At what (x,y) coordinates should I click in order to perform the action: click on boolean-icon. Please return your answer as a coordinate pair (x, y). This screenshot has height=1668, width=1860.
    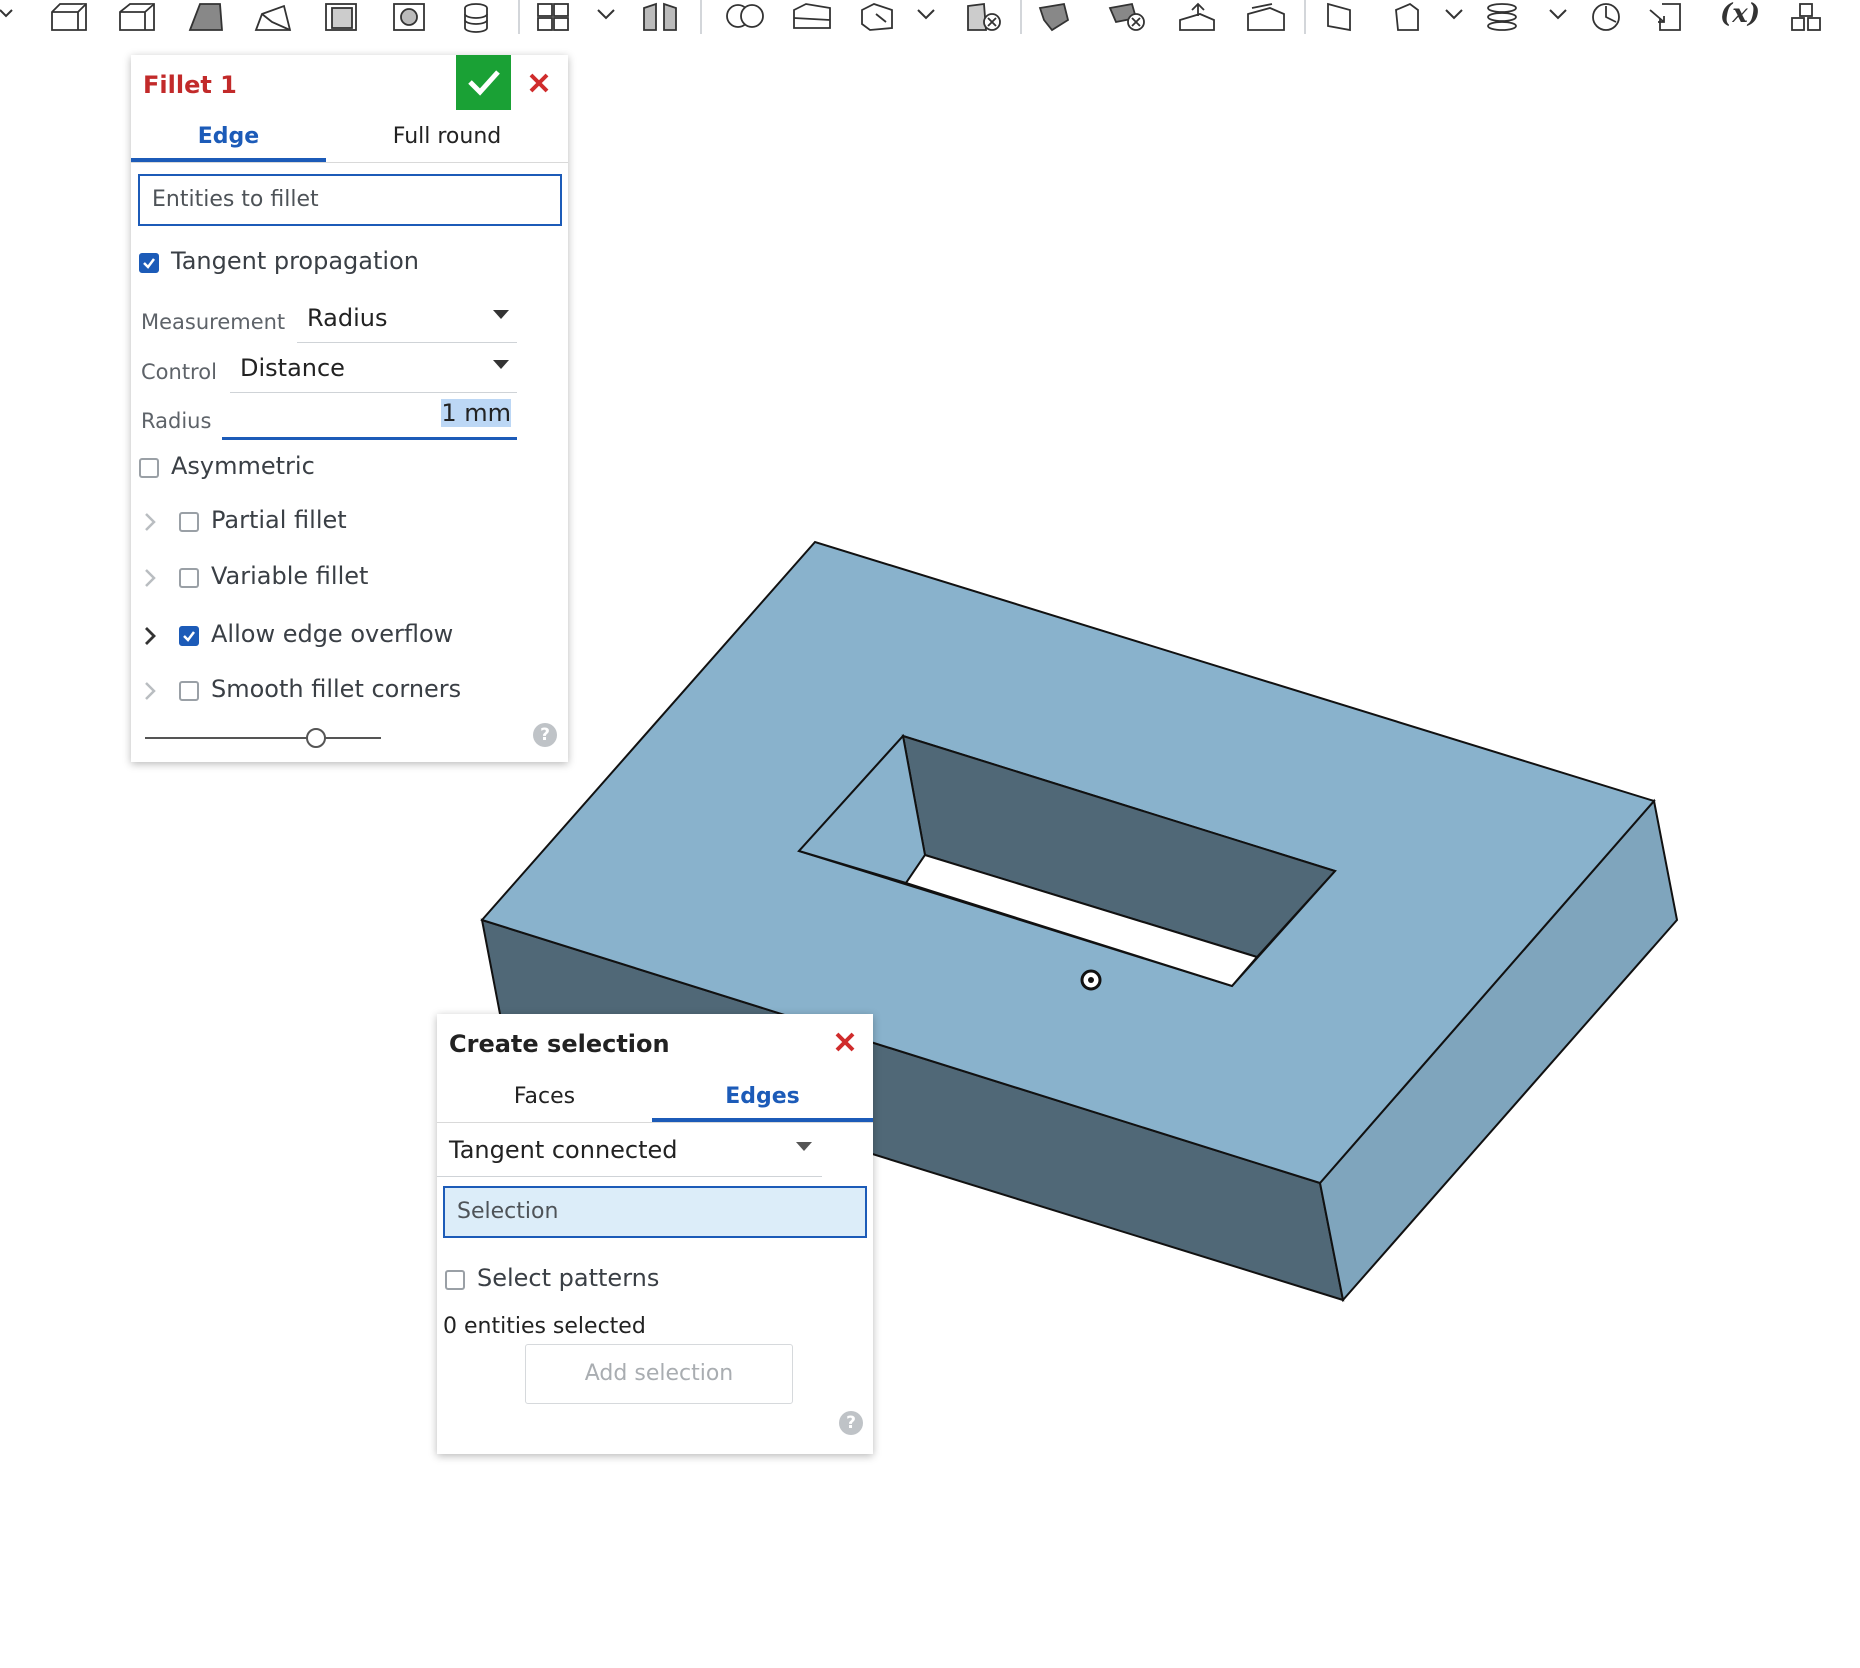
    Looking at the image, I should click on (745, 16).